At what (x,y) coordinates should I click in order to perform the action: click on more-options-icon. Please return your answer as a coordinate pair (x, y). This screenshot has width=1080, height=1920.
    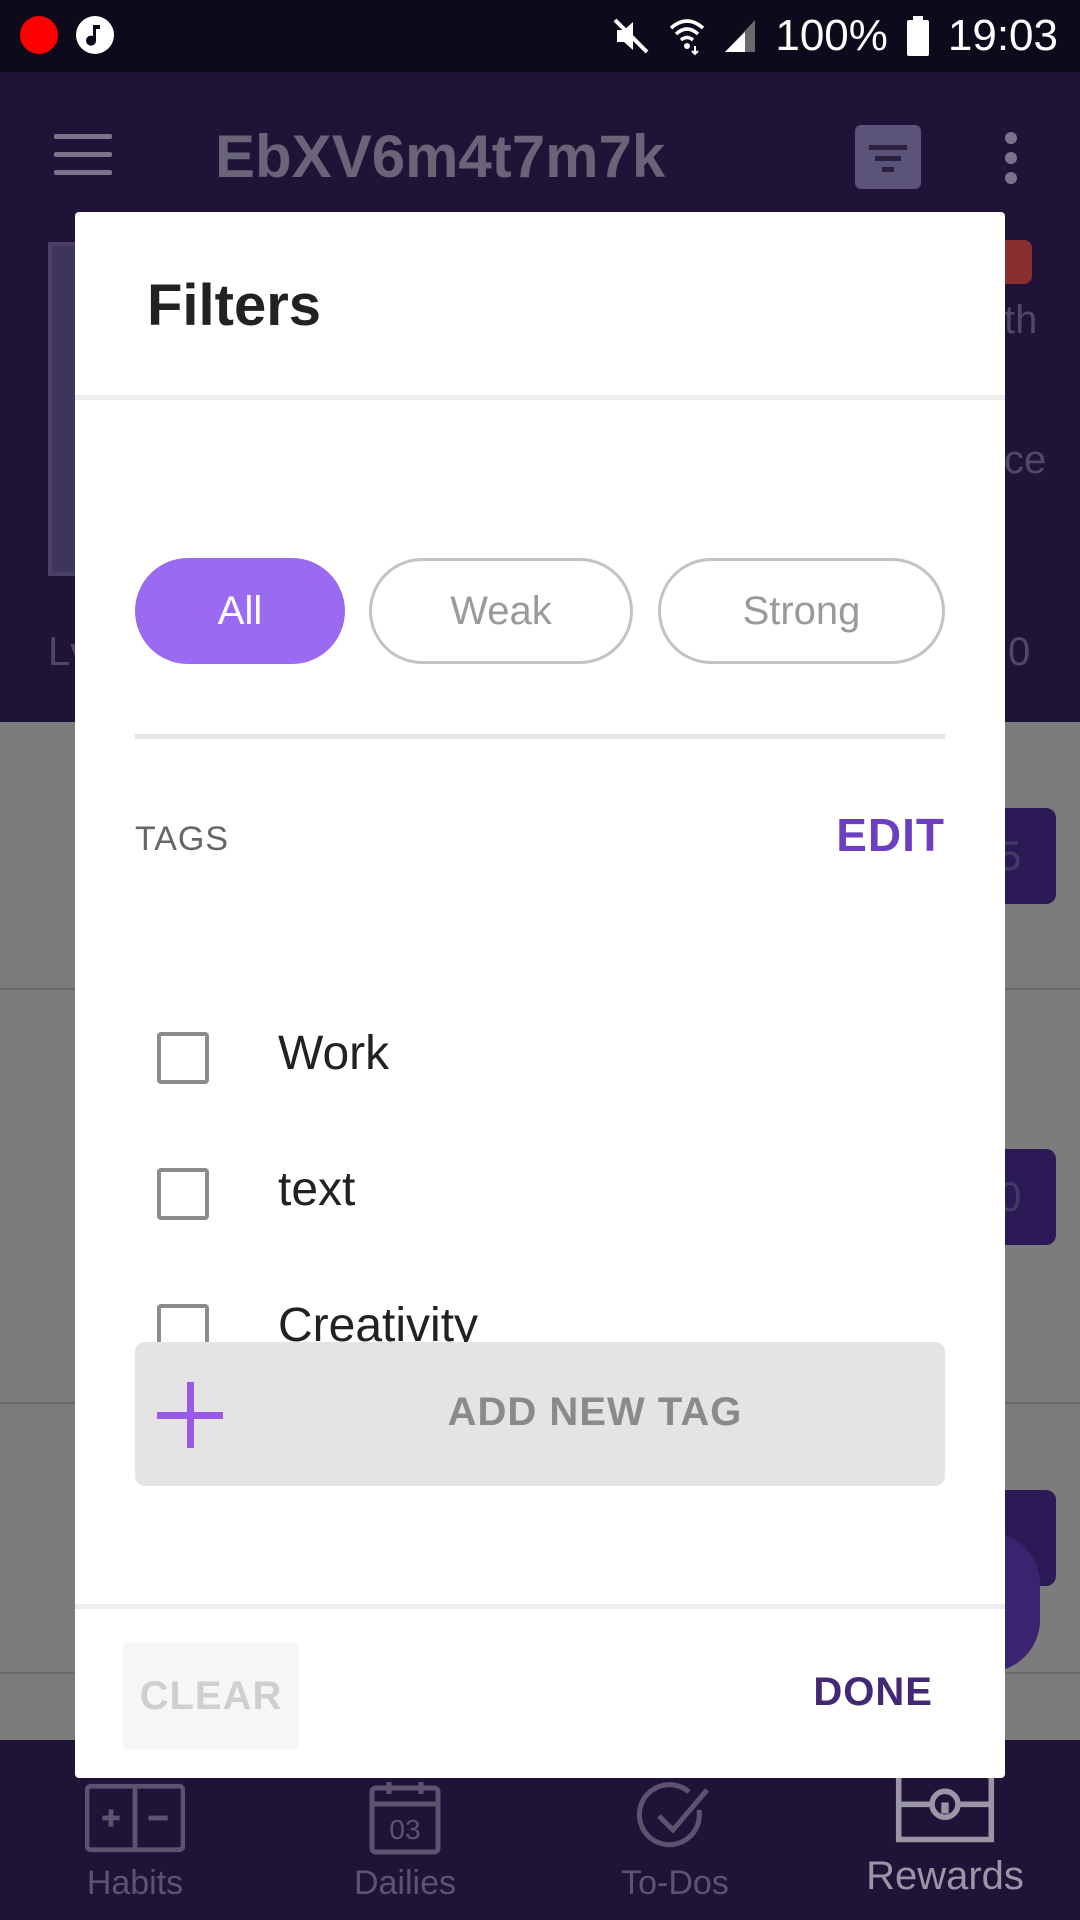
    Looking at the image, I should click on (1012, 158).